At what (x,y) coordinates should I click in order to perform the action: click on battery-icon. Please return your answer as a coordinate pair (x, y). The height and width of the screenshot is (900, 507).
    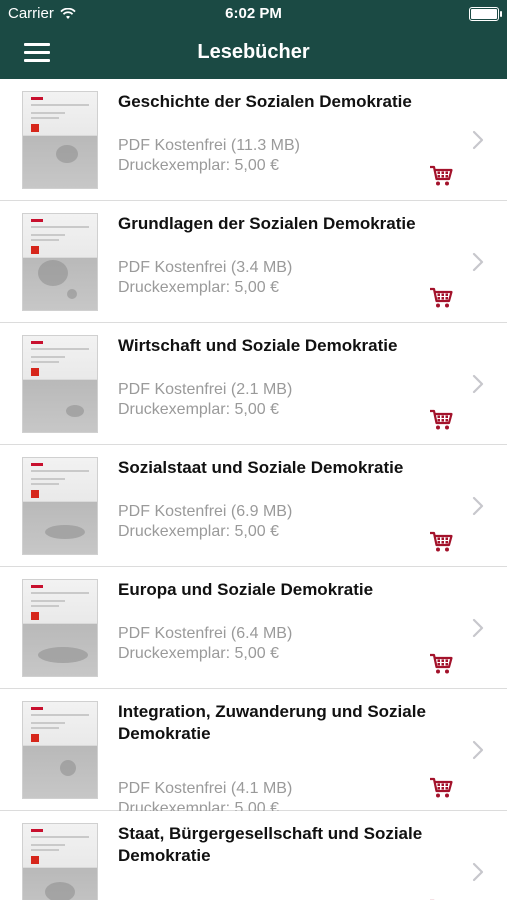
    Looking at the image, I should click on (485, 14).